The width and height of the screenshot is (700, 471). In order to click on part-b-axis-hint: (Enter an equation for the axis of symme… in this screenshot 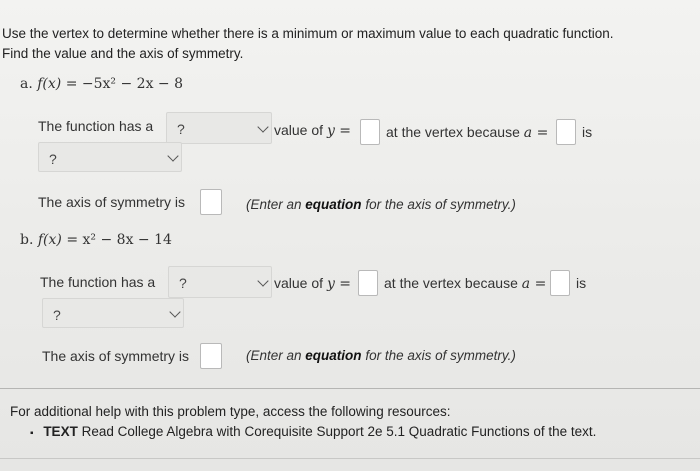, I will do `click(381, 355)`.